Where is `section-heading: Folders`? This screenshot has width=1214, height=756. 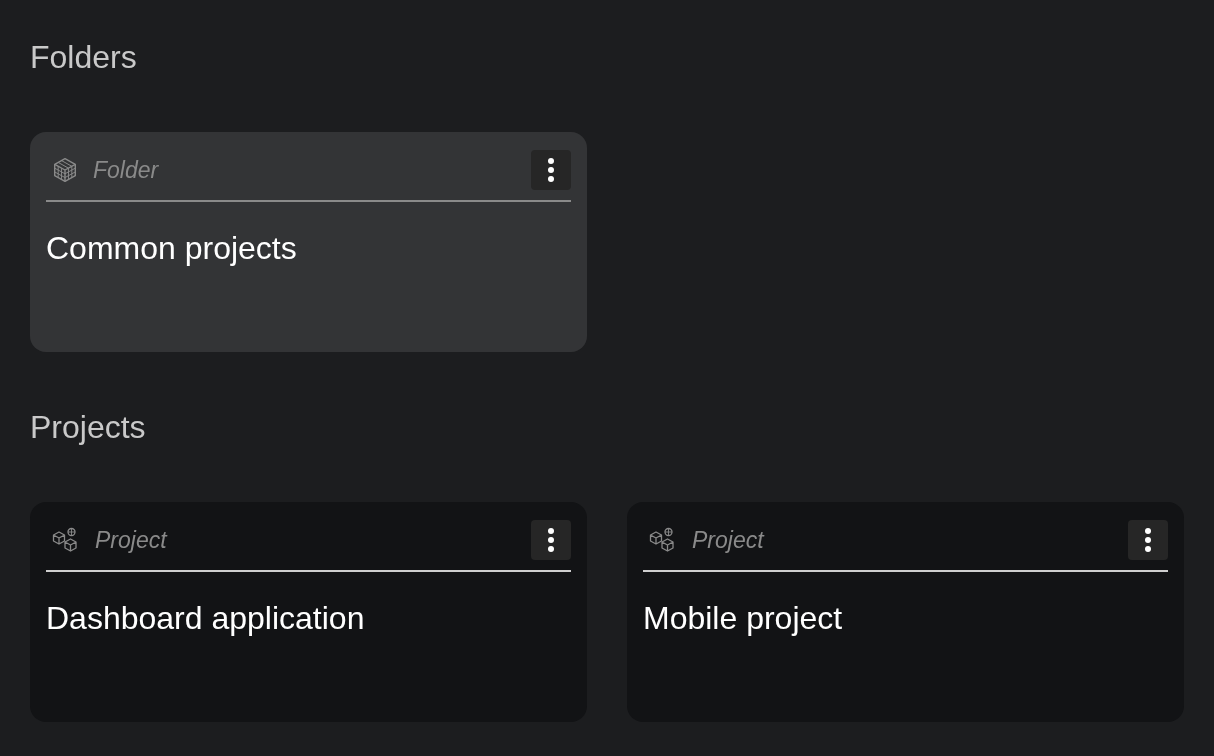
section-heading: Folders is located at coordinates (83, 57).